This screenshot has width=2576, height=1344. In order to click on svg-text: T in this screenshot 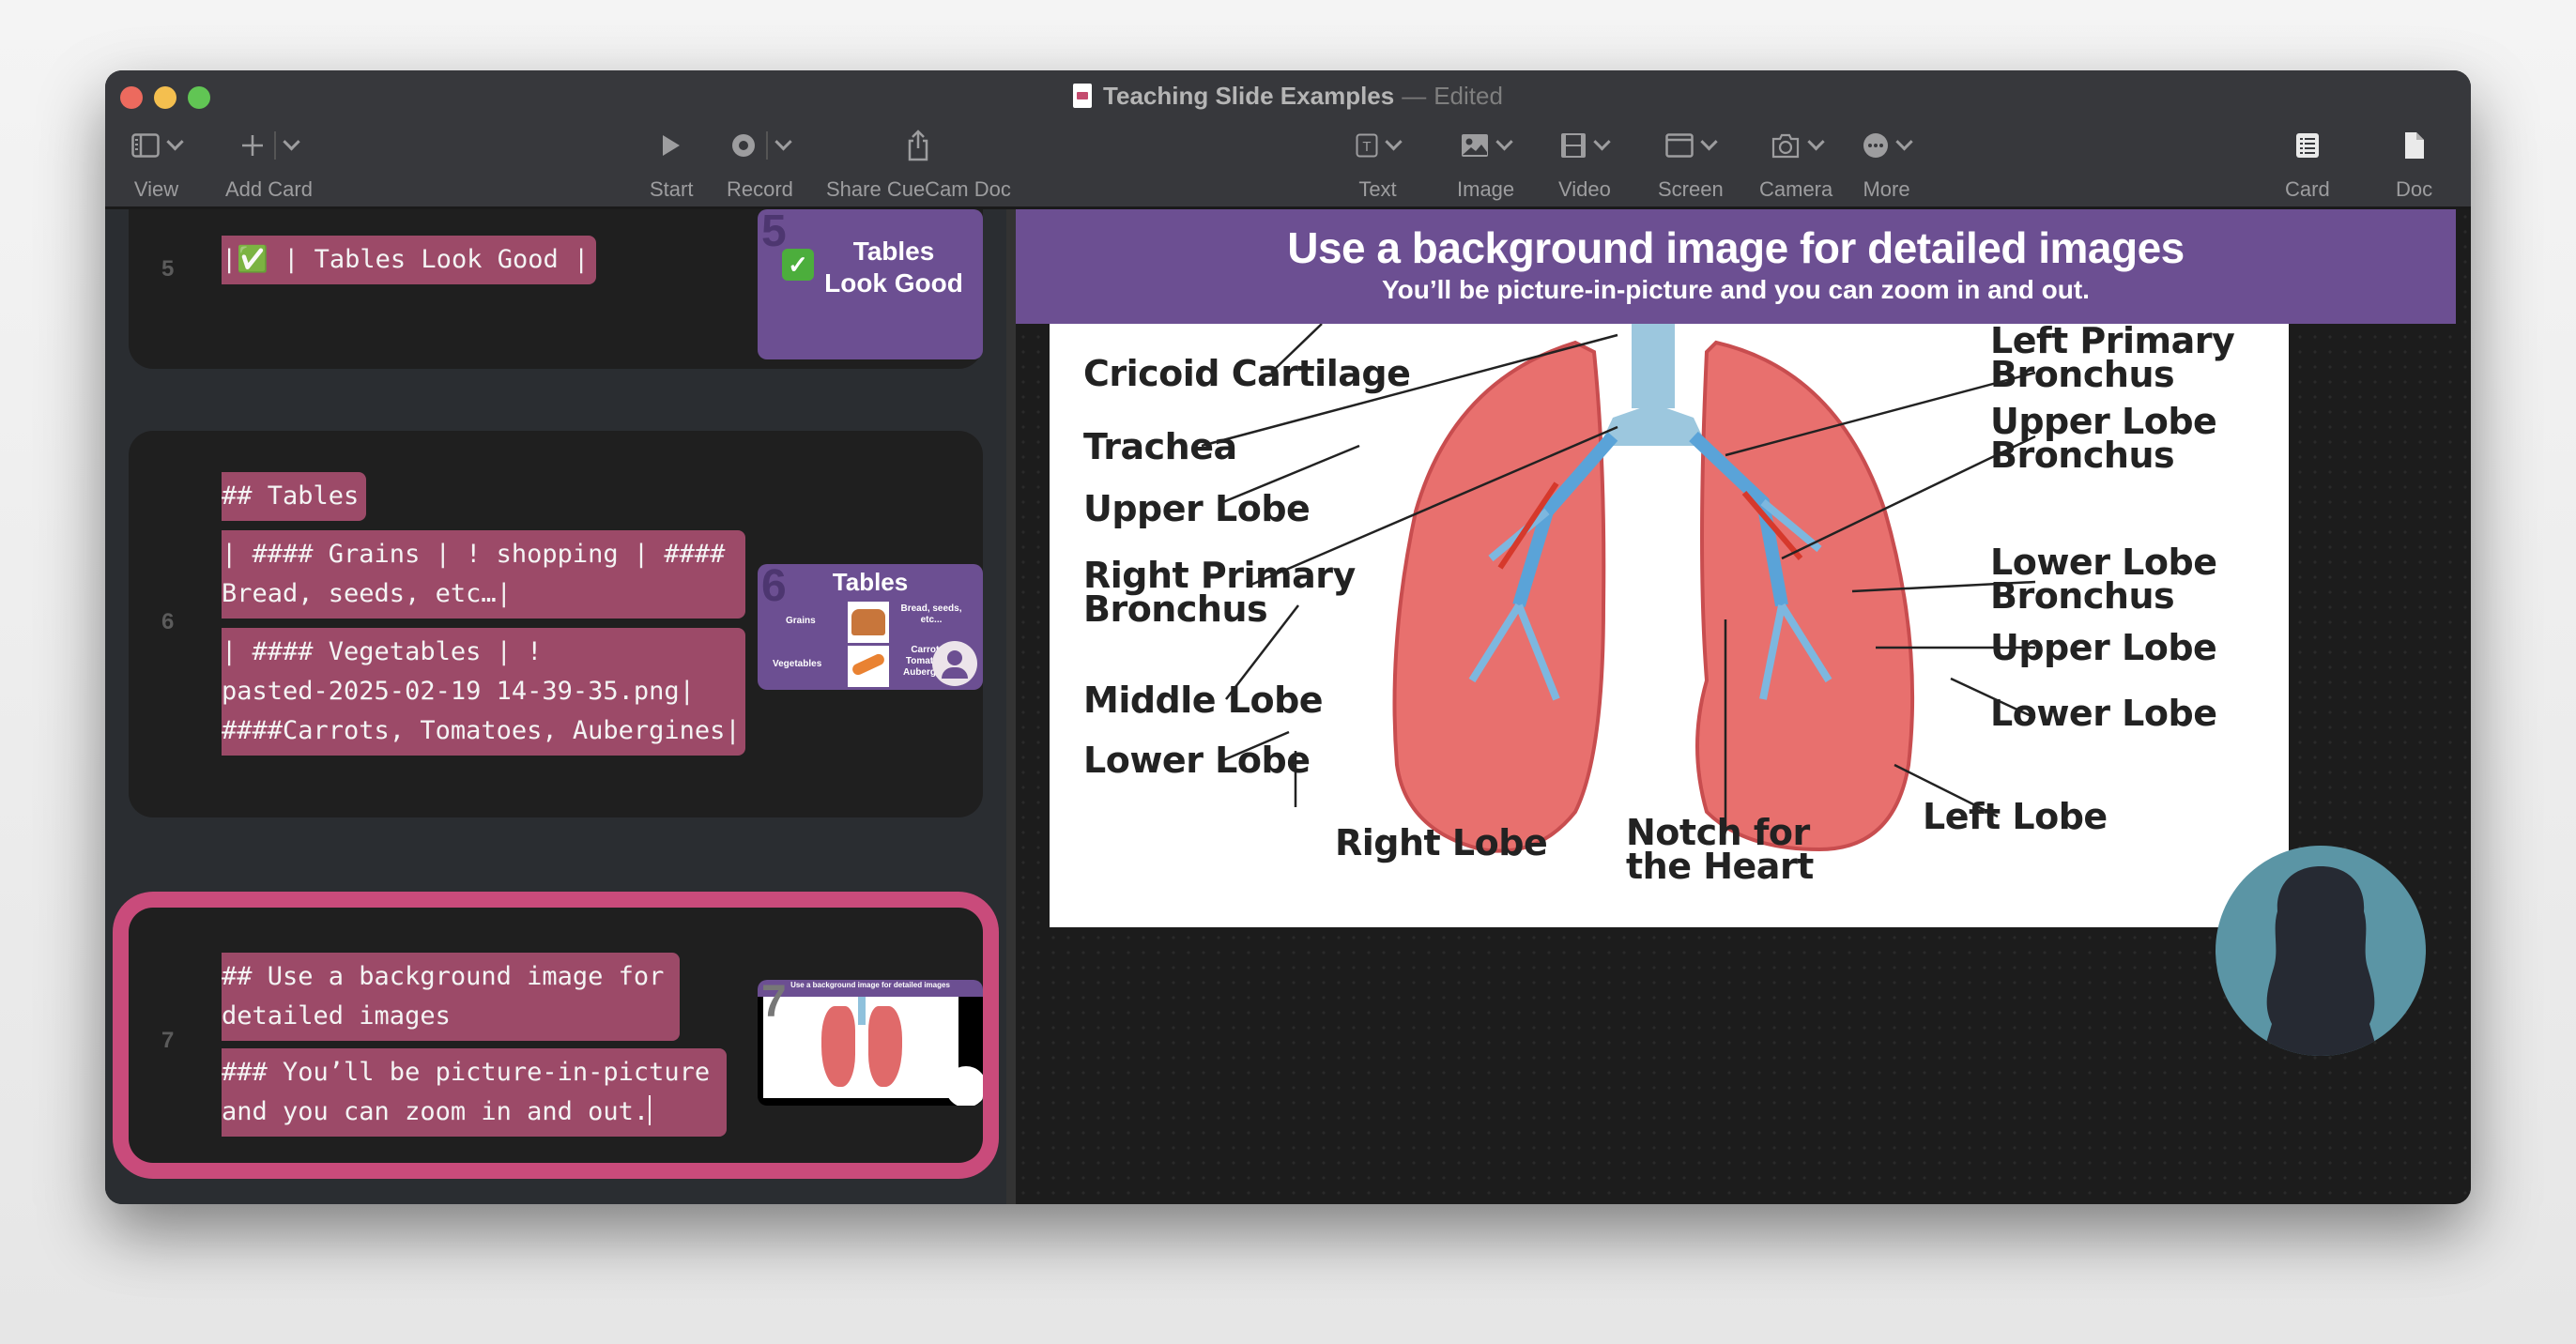, I will do `click(1367, 147)`.